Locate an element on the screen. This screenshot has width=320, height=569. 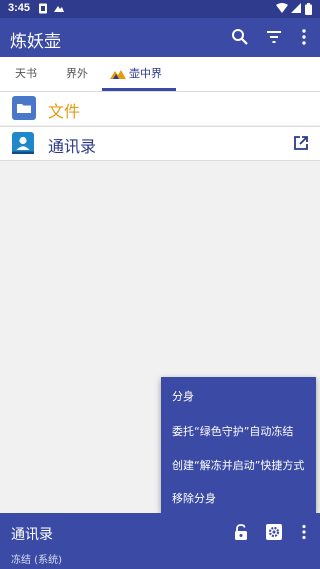
tab-label: 界外 is located at coordinates (77, 73).